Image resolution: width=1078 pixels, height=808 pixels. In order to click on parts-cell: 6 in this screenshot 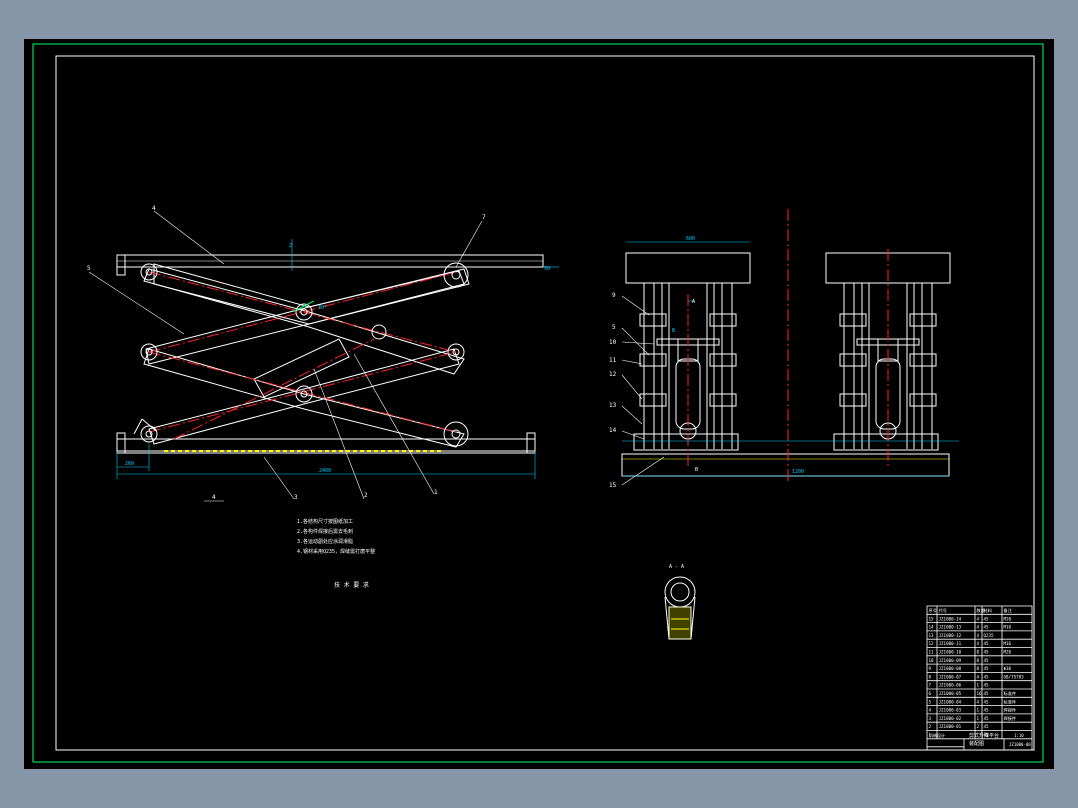, I will do `click(930, 693)`.